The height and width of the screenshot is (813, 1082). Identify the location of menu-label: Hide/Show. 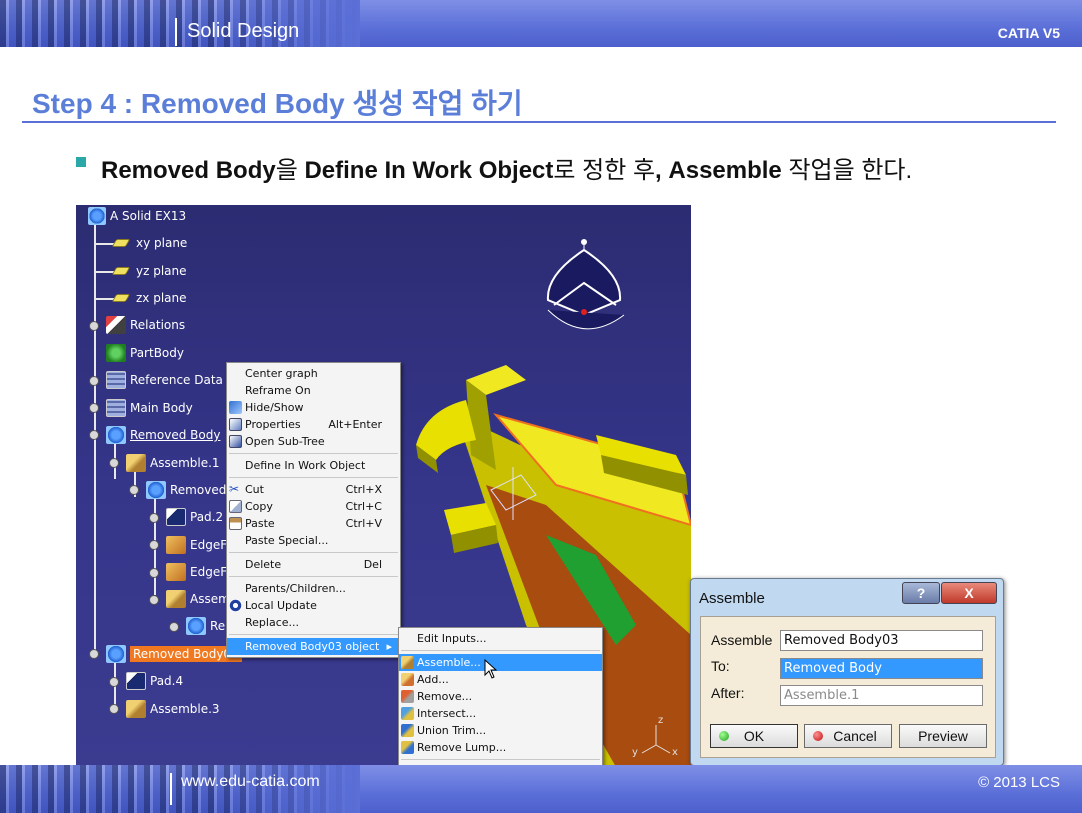
(274, 407).